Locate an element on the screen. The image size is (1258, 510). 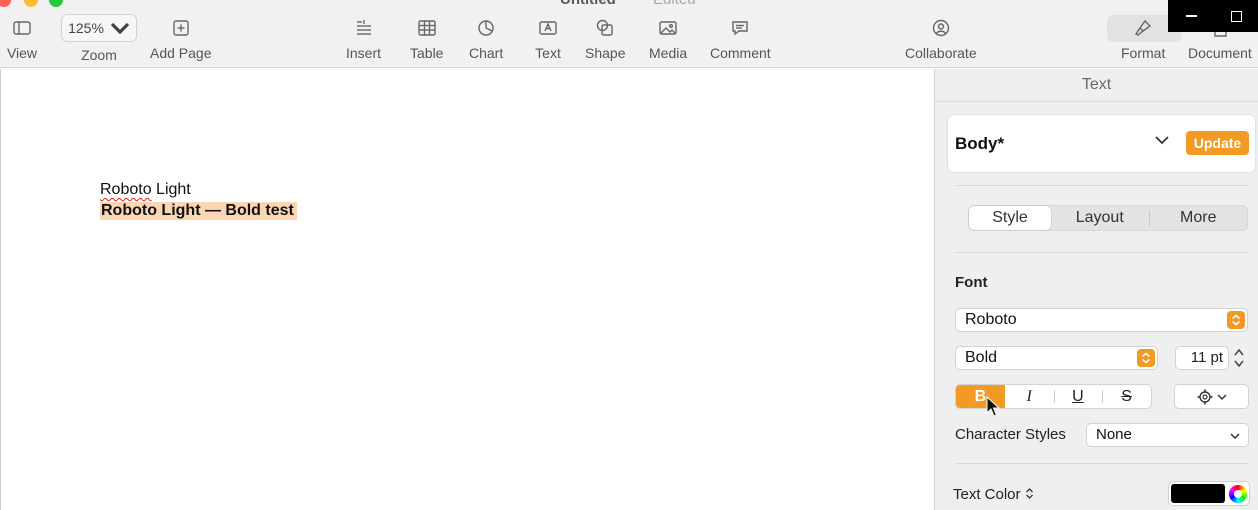
text-color-label: Text Color is located at coordinates (993, 494).